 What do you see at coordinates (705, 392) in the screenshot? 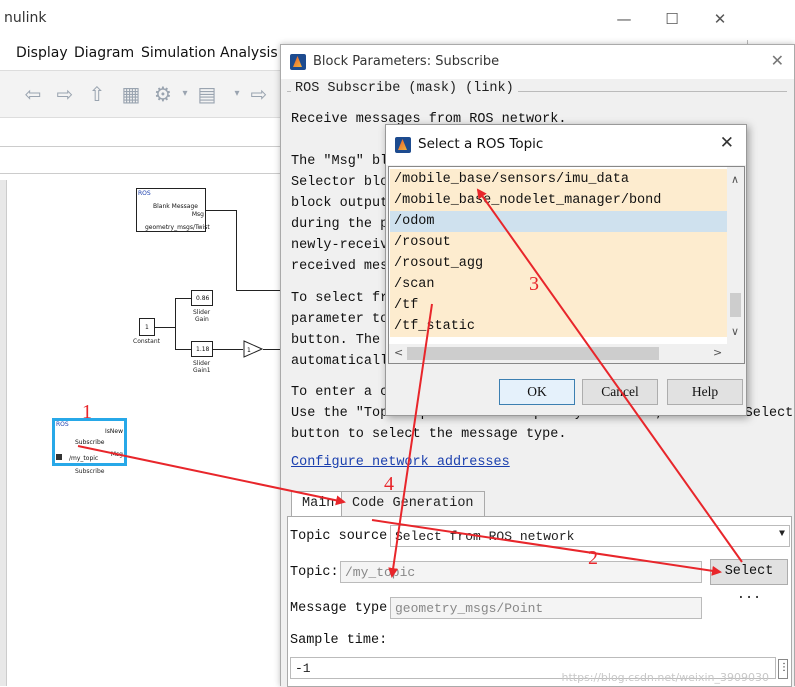
I see `help-button: Help` at bounding box center [705, 392].